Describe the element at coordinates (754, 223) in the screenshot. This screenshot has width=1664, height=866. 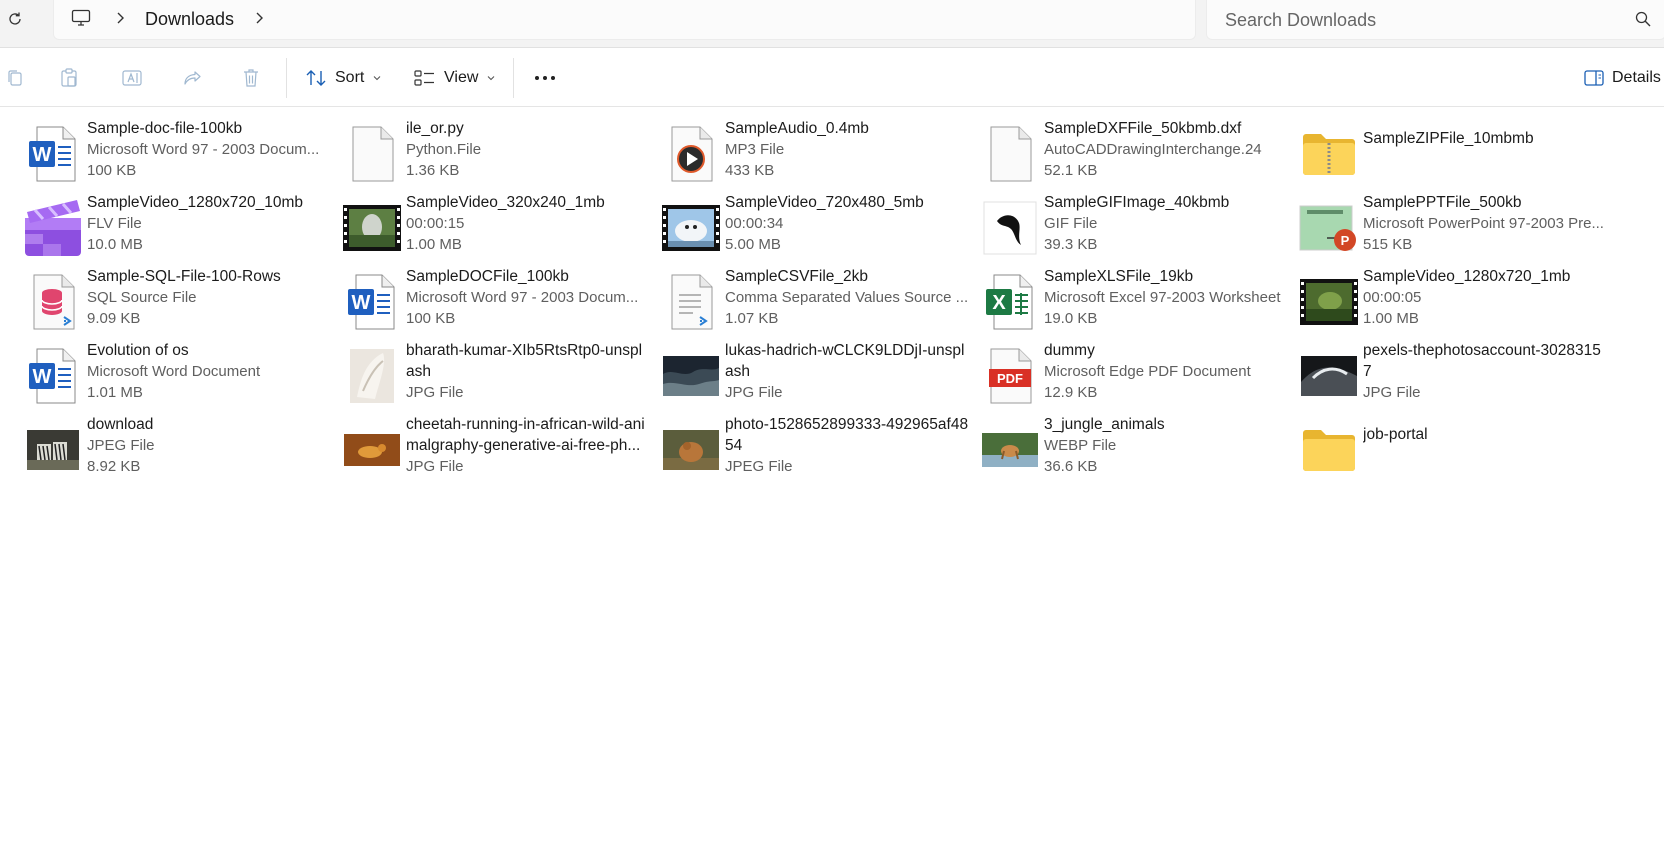
I see `file-duration: 00:00:34` at that location.